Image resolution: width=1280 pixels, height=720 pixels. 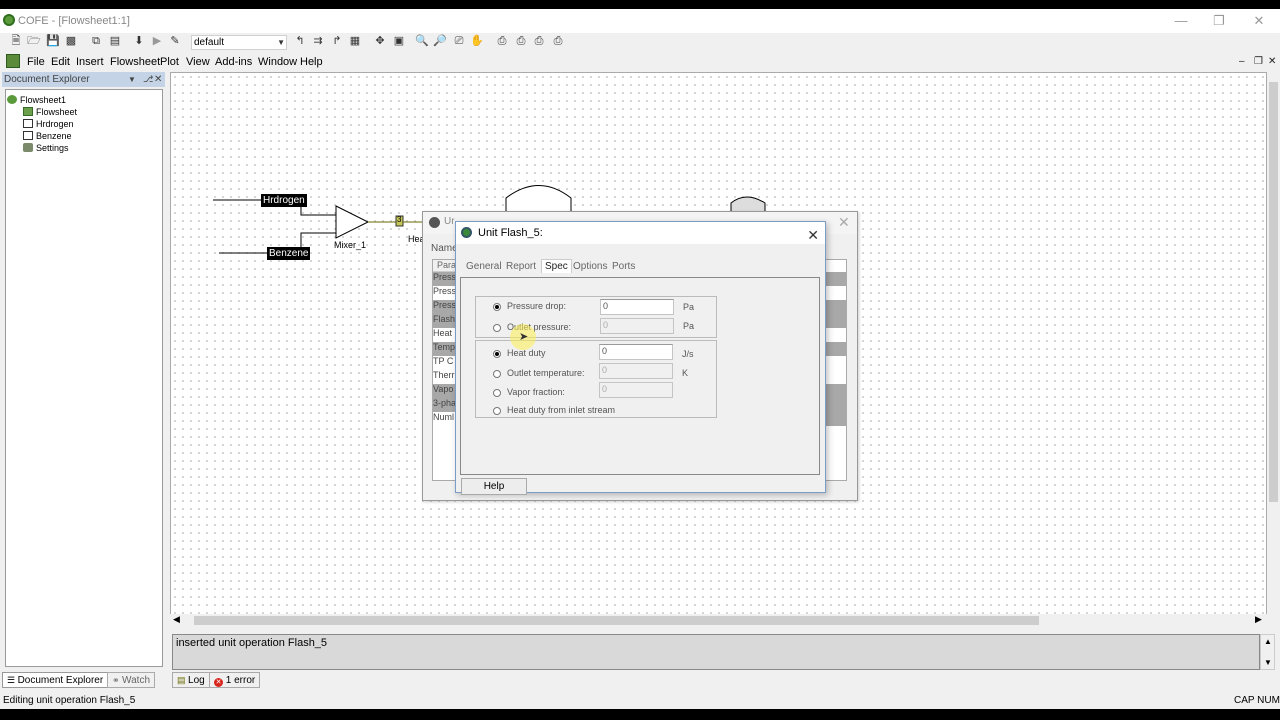 I want to click on export-icon: ⎙, so click(x=558, y=41).